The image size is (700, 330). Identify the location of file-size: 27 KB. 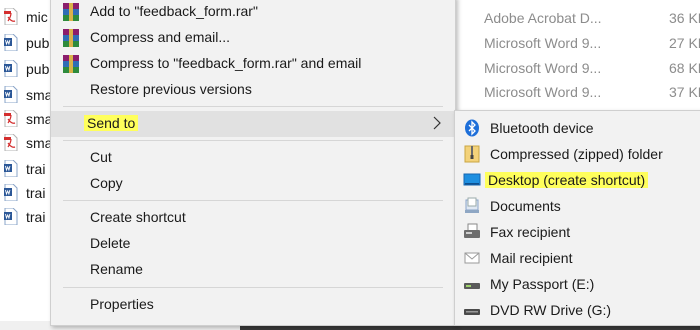
(684, 43).